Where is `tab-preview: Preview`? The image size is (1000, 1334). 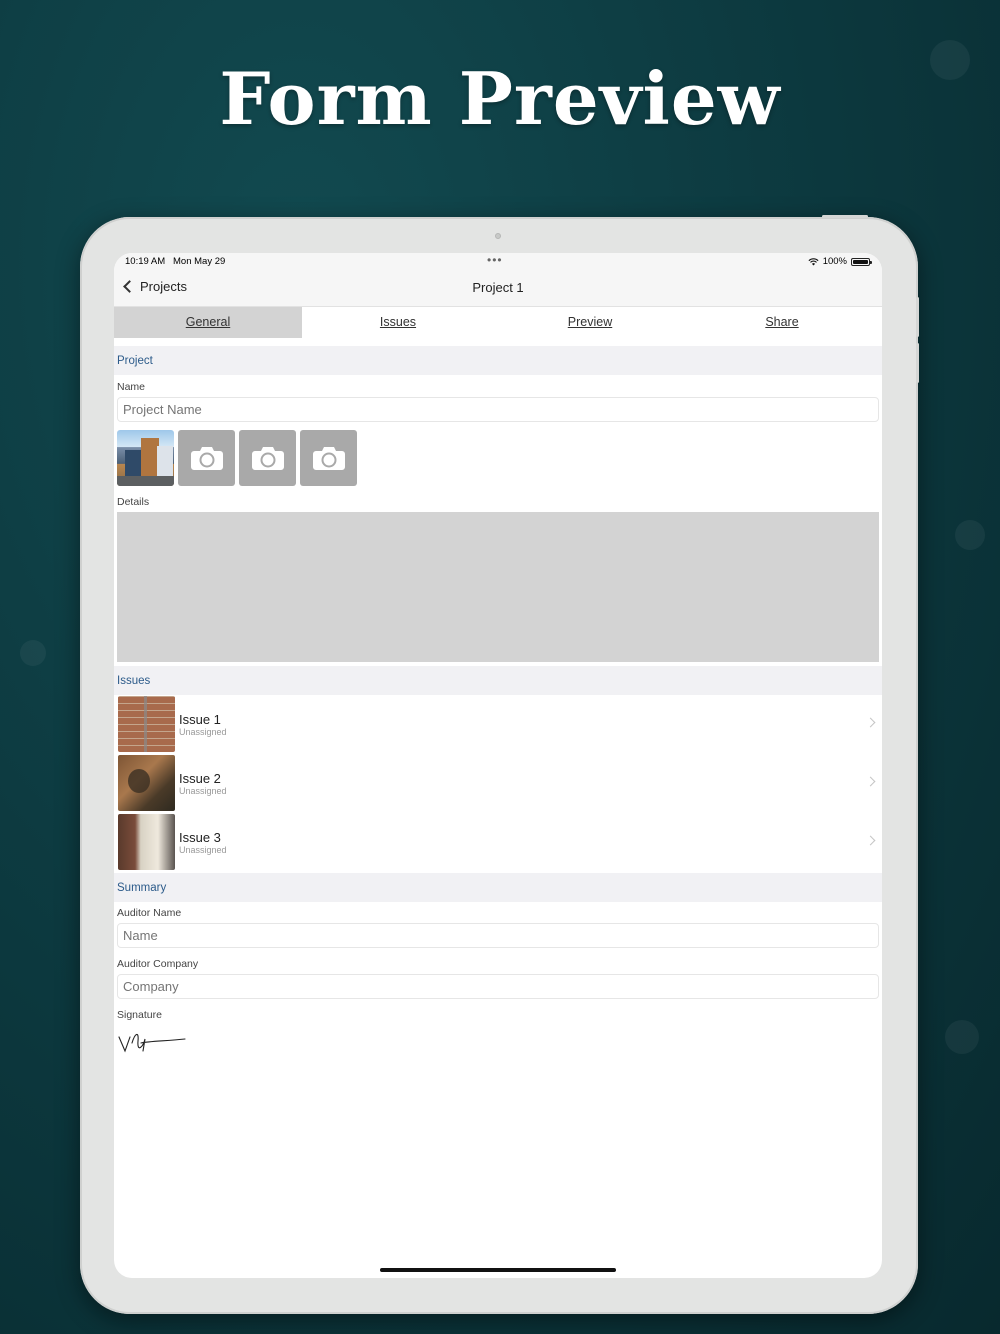
tab-preview: Preview is located at coordinates (590, 322).